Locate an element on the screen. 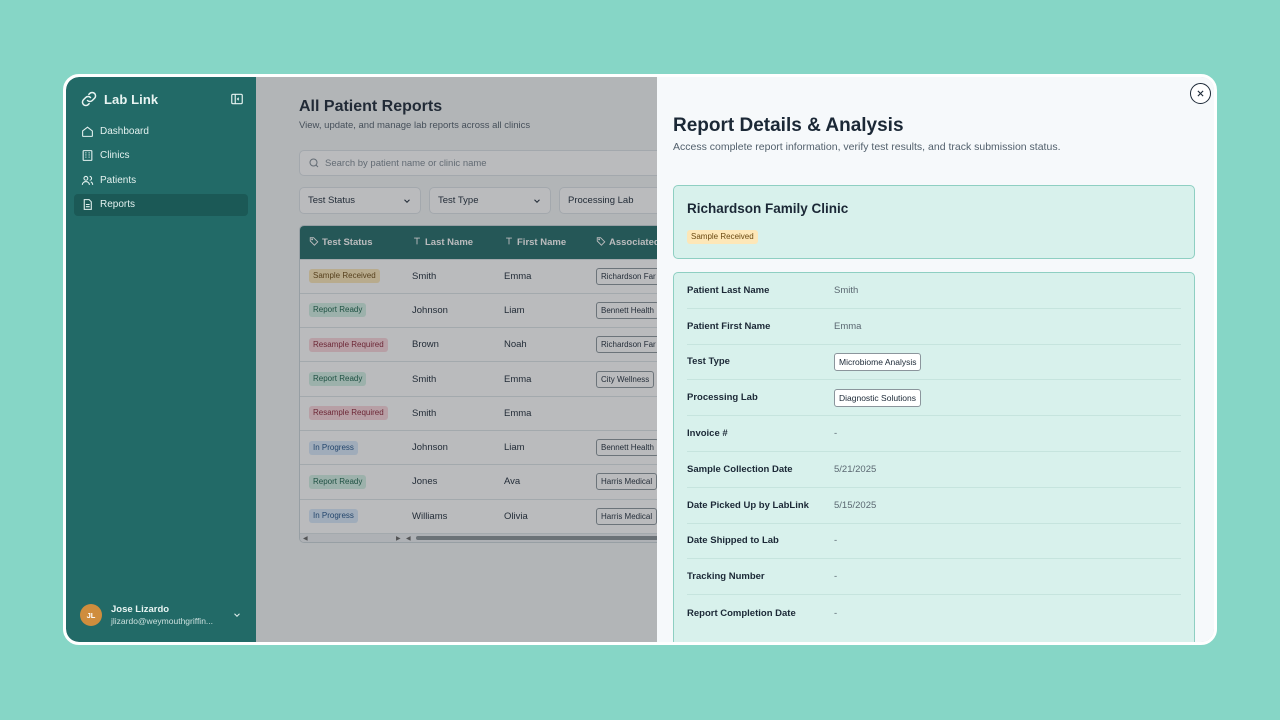  sidebar-item-reports: Reports is located at coordinates (161, 204).